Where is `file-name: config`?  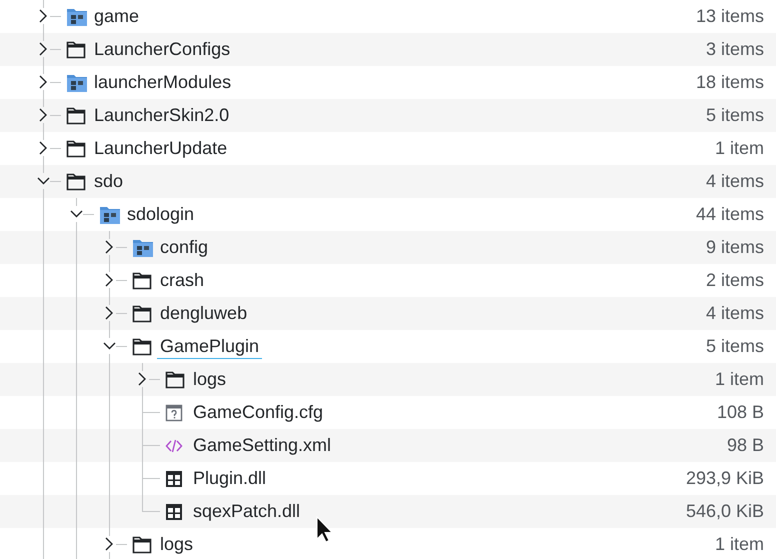
file-name: config is located at coordinates (184, 247).